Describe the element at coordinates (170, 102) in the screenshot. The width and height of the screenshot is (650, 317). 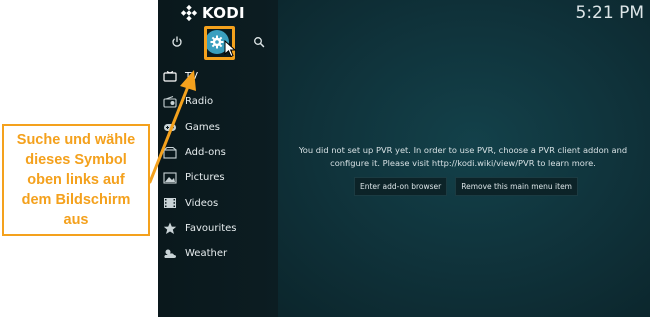
I see `radio-icon` at that location.